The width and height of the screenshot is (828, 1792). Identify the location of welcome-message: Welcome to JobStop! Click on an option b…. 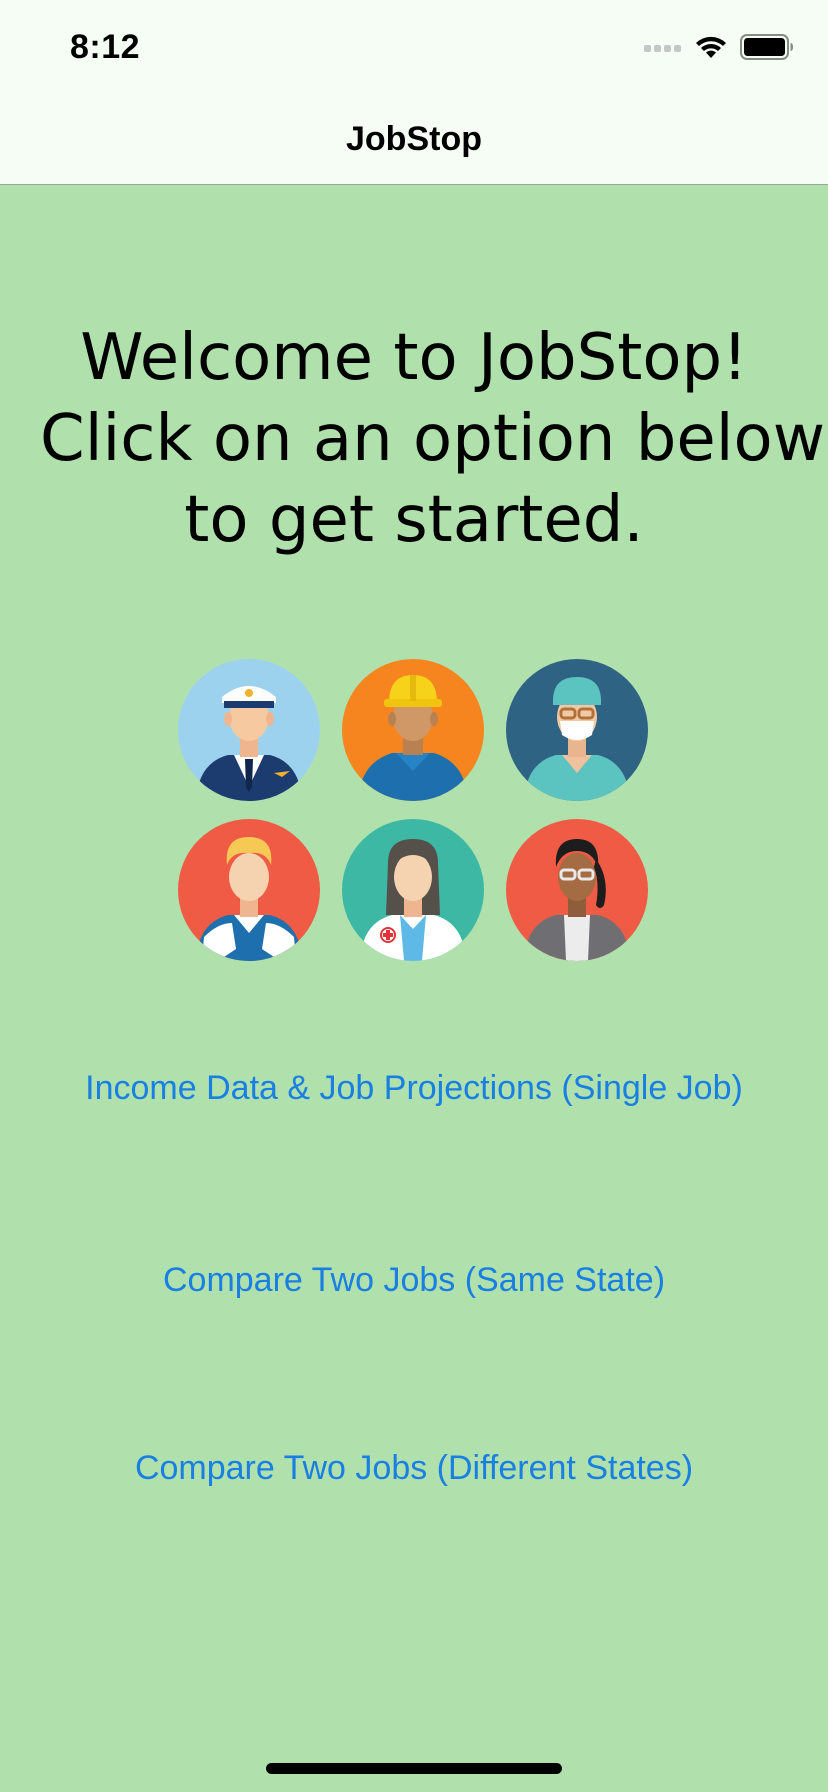
(433, 439).